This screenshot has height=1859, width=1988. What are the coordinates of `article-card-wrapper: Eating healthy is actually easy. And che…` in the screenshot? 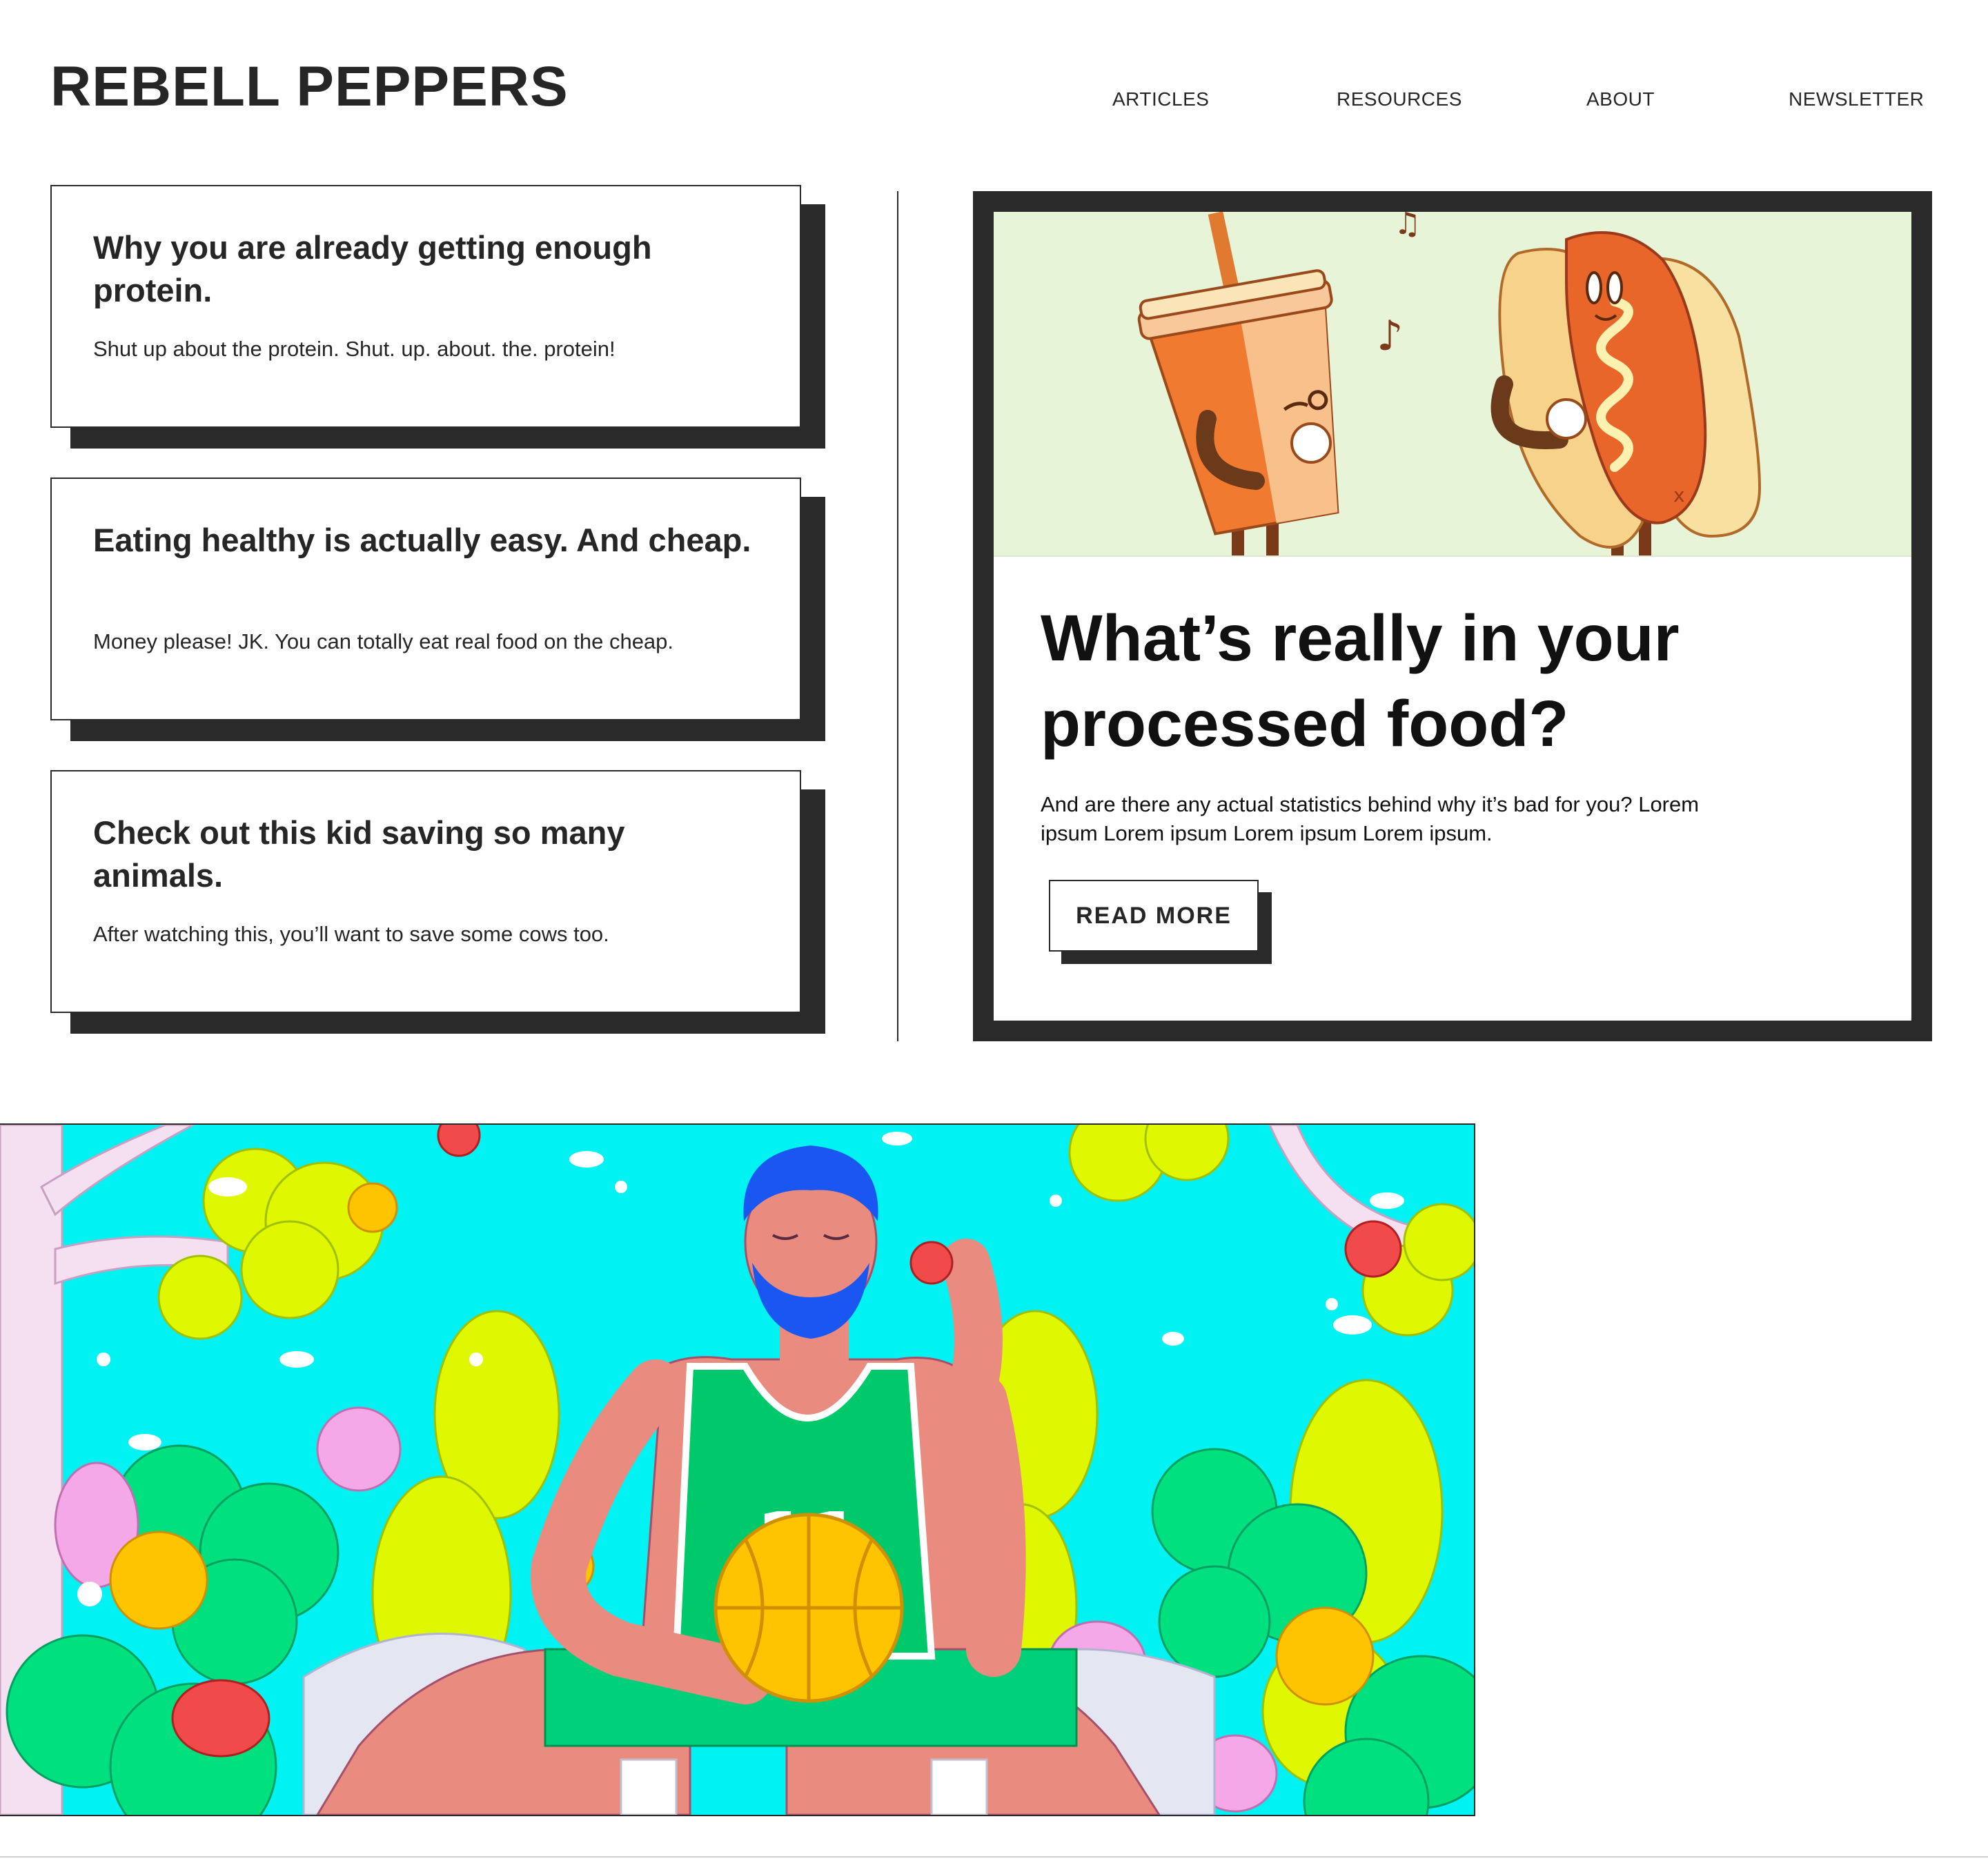 It's located at (437, 609).